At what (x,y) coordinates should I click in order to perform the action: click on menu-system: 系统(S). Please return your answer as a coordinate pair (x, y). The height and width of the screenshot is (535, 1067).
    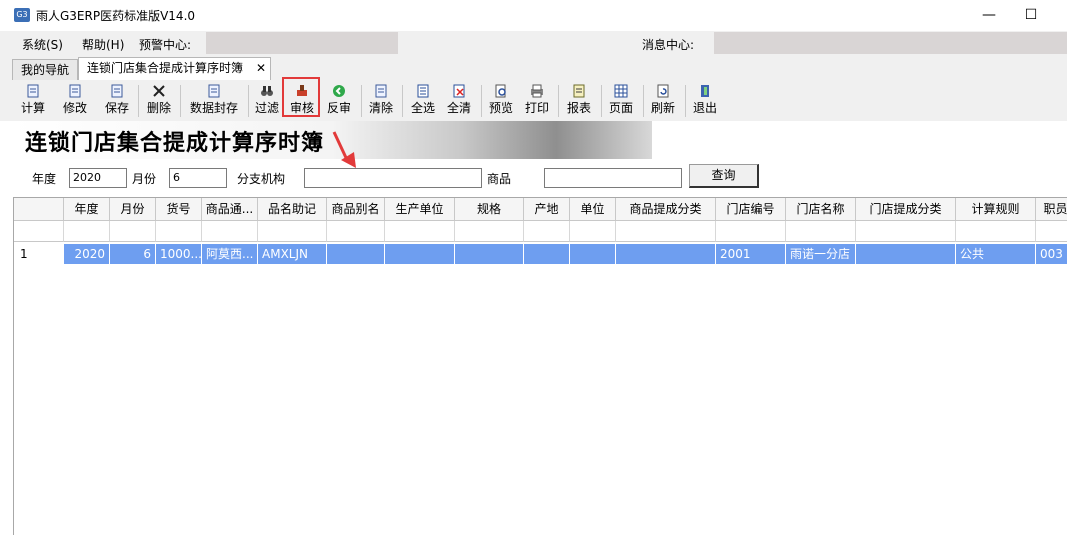
    Looking at the image, I should click on (42, 44).